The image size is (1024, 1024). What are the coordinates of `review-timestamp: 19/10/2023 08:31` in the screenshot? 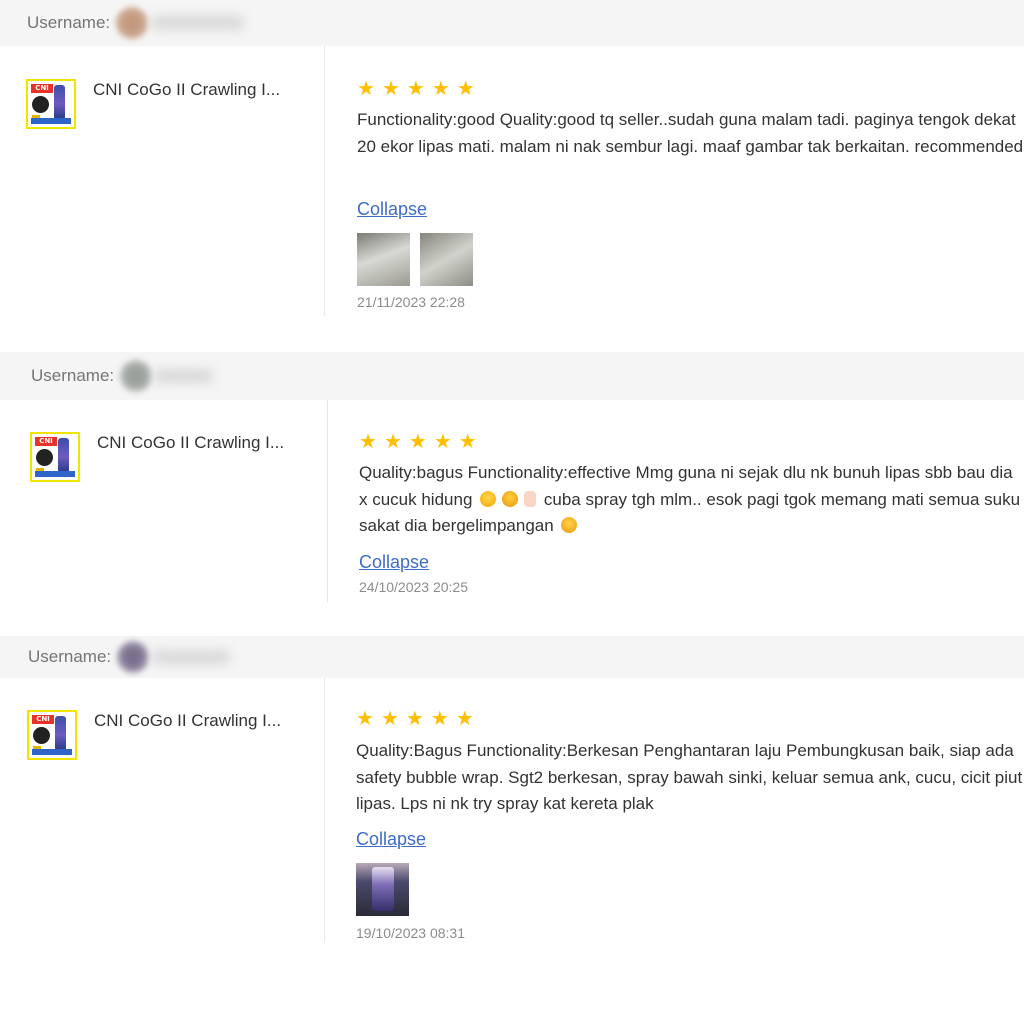 It's located at (410, 933).